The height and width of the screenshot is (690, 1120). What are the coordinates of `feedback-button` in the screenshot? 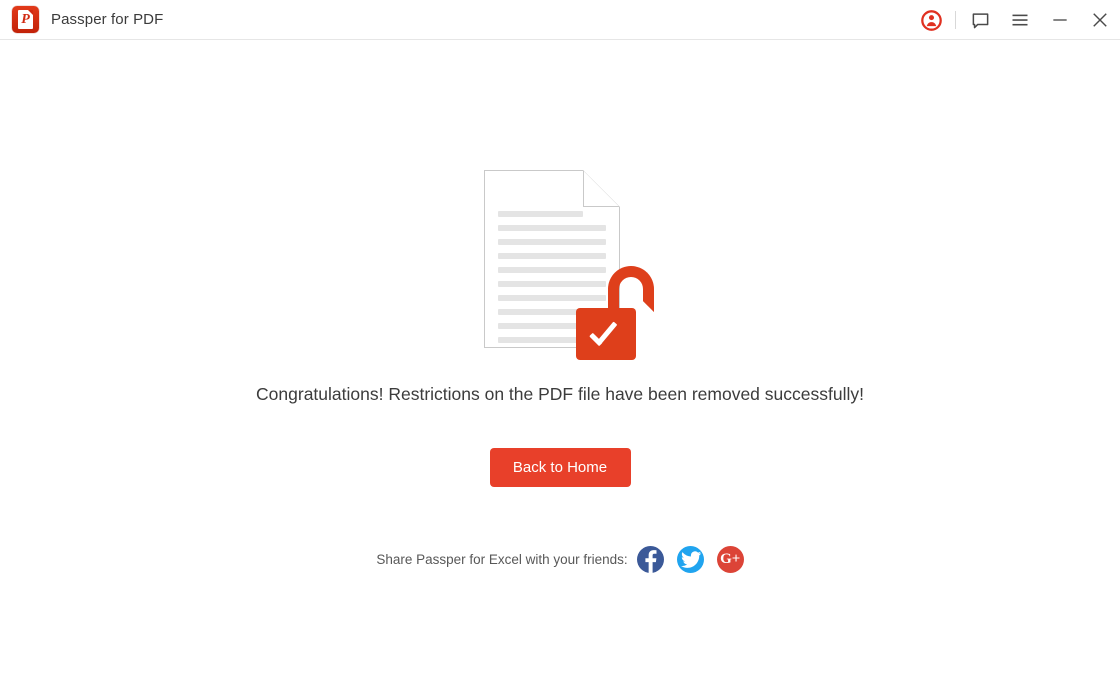 It's located at (980, 20).